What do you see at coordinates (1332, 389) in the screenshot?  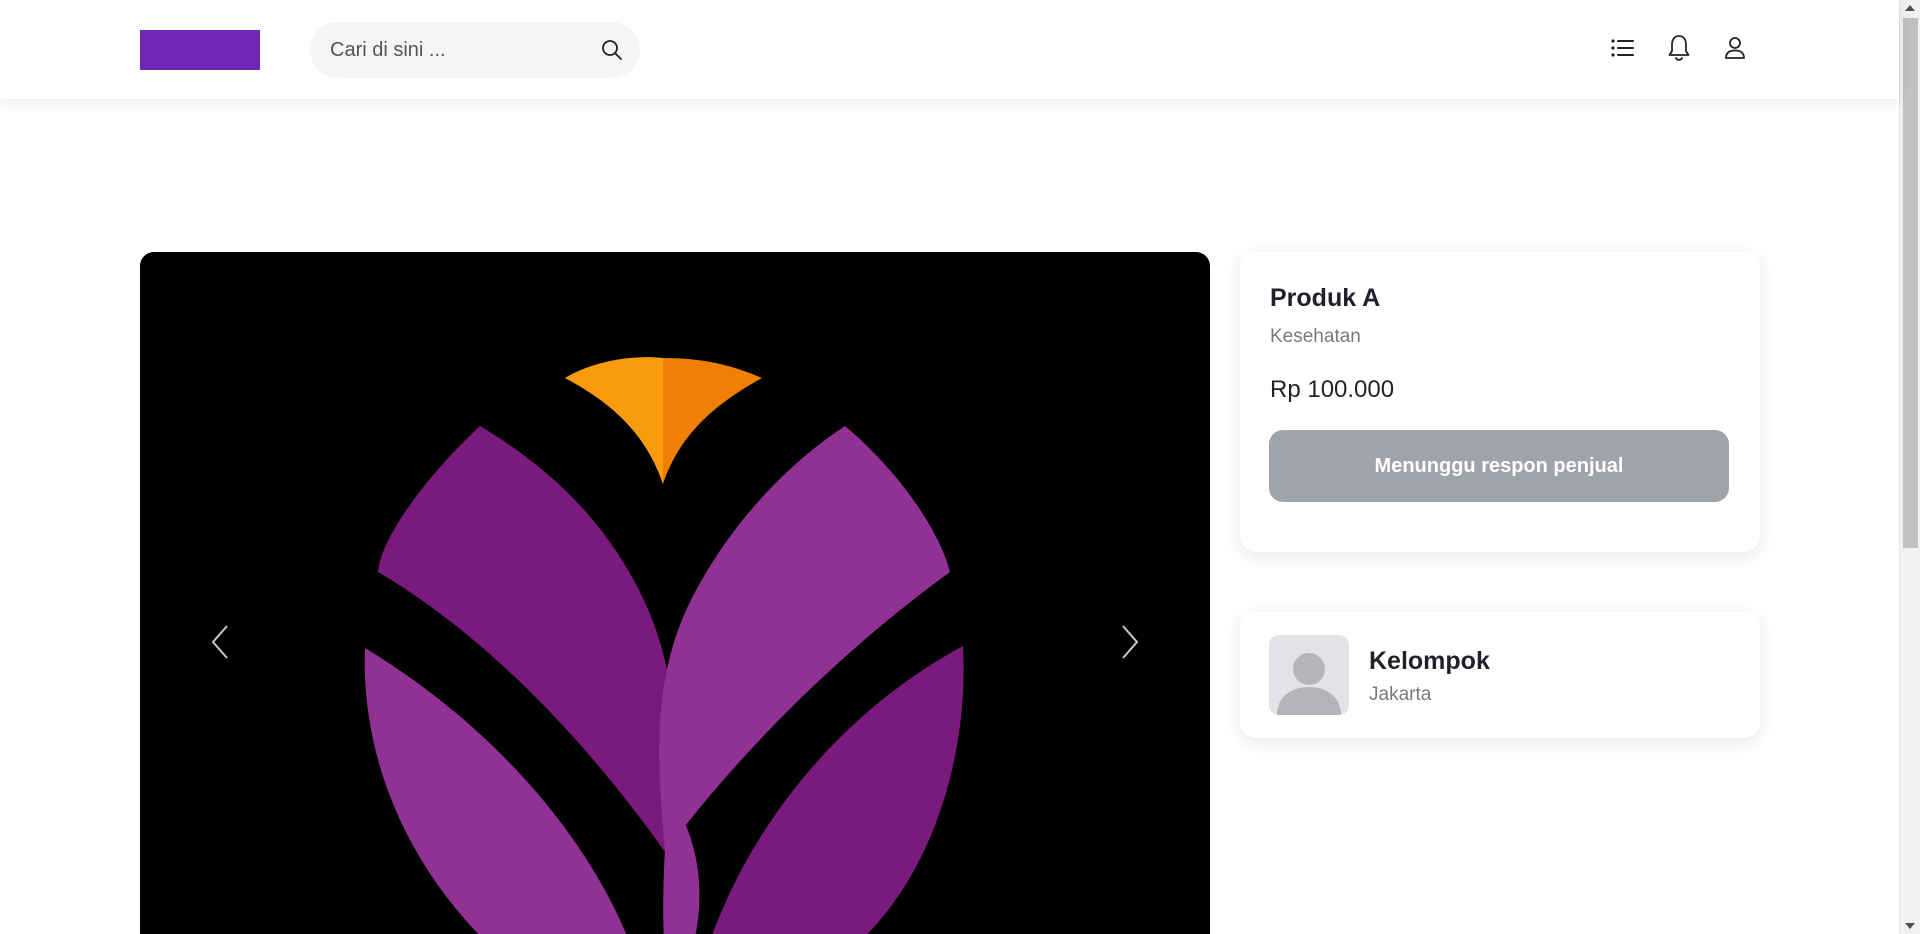 I see `product-price: Rp 100.000` at bounding box center [1332, 389].